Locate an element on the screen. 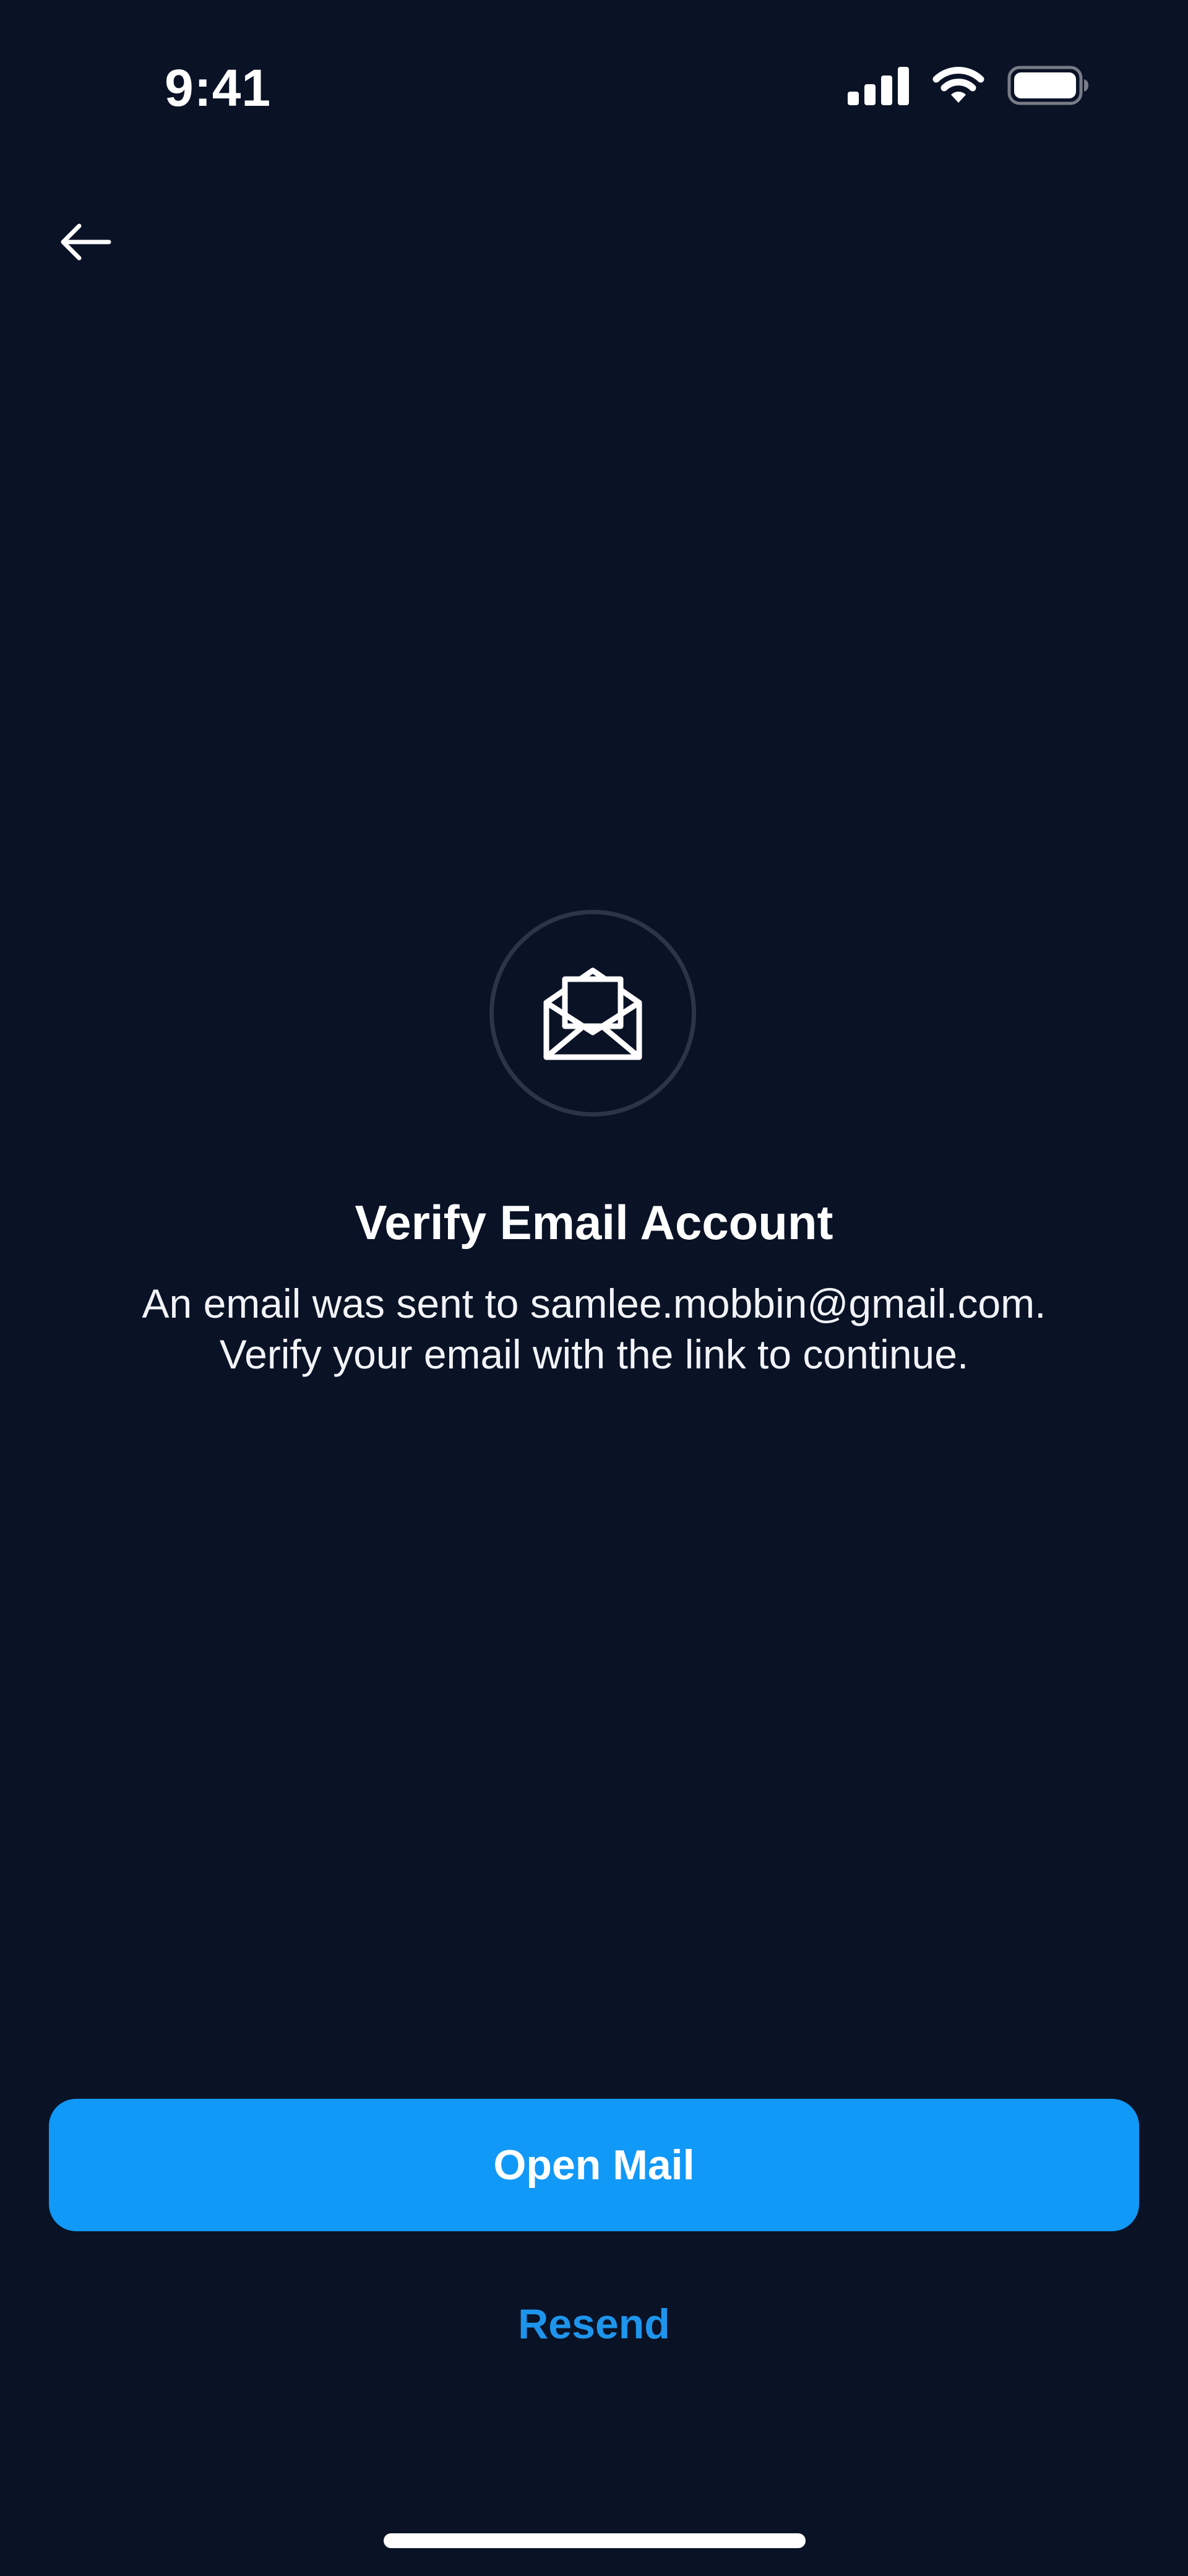 The width and height of the screenshot is (1188, 2576). mail-icon-circle is located at coordinates (592, 1013).